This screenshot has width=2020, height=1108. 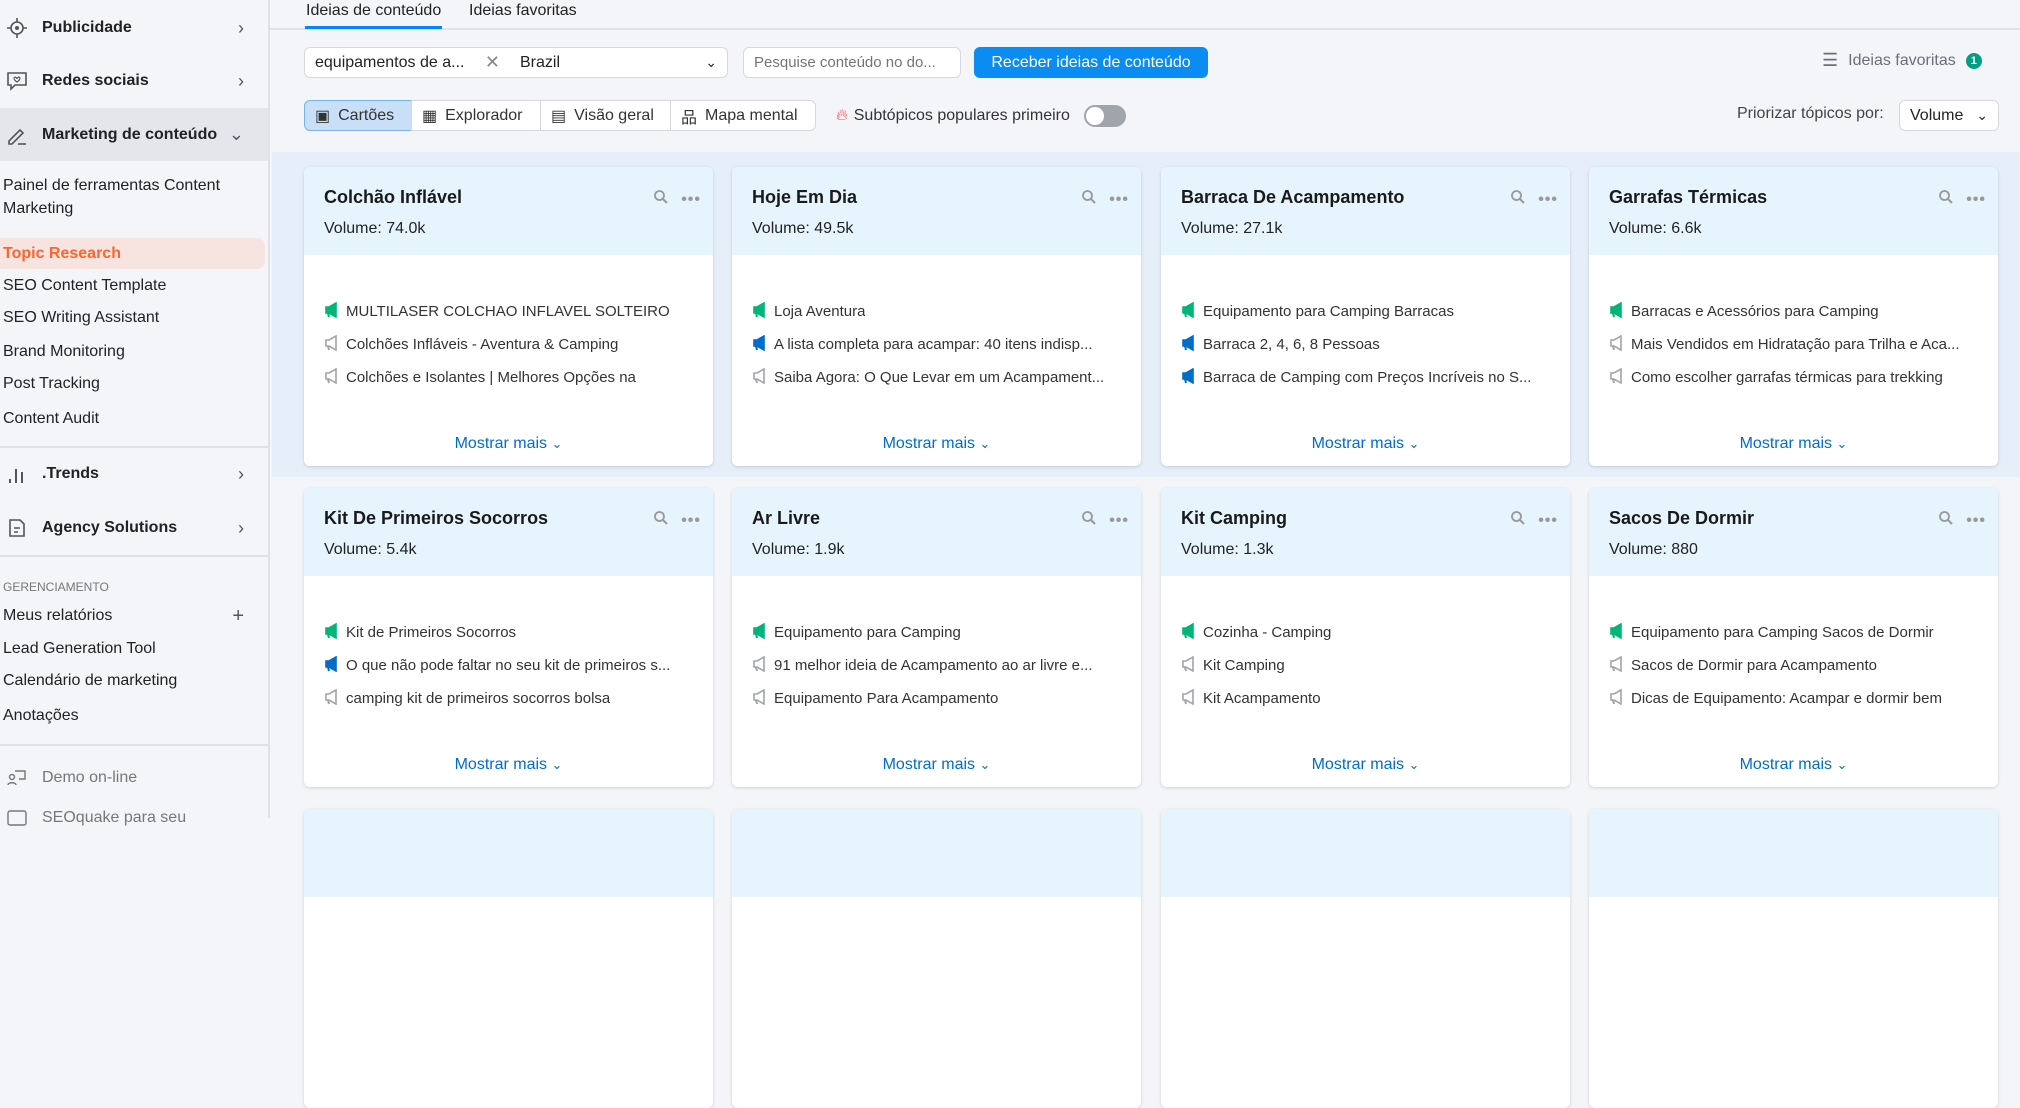 What do you see at coordinates (134, 384) in the screenshot?
I see `sidebar-item-post-tracking: Post Tracking` at bounding box center [134, 384].